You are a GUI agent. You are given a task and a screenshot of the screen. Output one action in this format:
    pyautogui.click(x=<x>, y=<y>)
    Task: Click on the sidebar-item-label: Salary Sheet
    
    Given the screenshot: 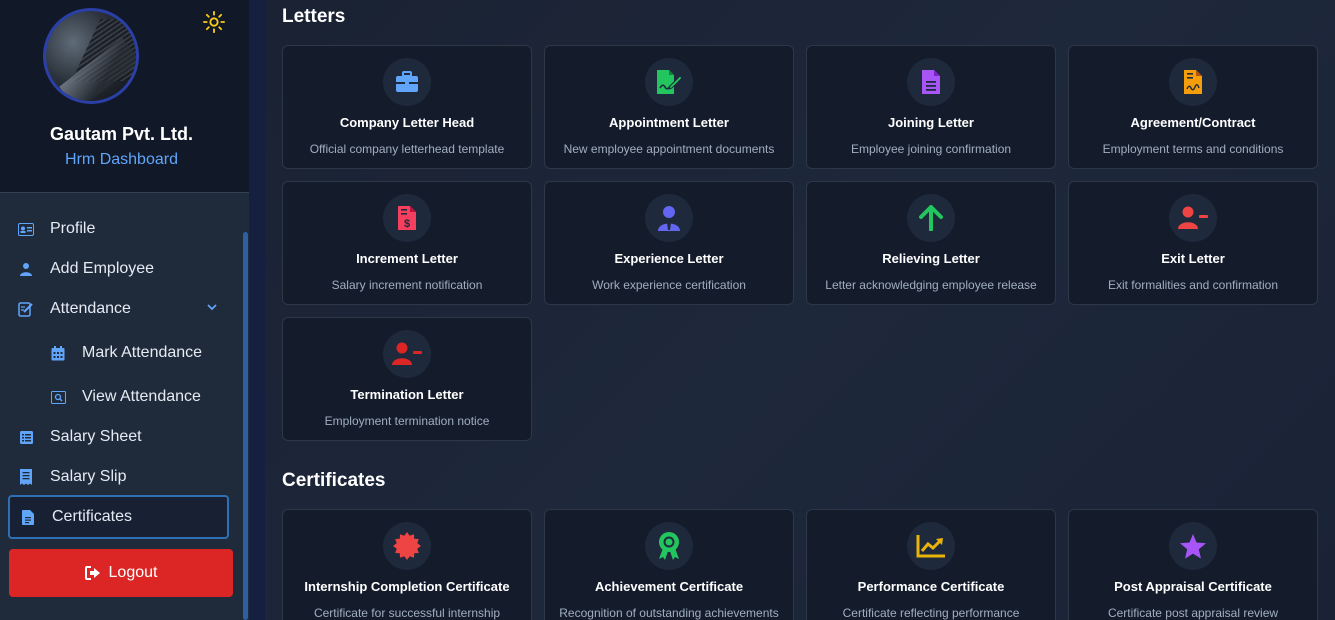 What is the action you would take?
    pyautogui.click(x=96, y=436)
    